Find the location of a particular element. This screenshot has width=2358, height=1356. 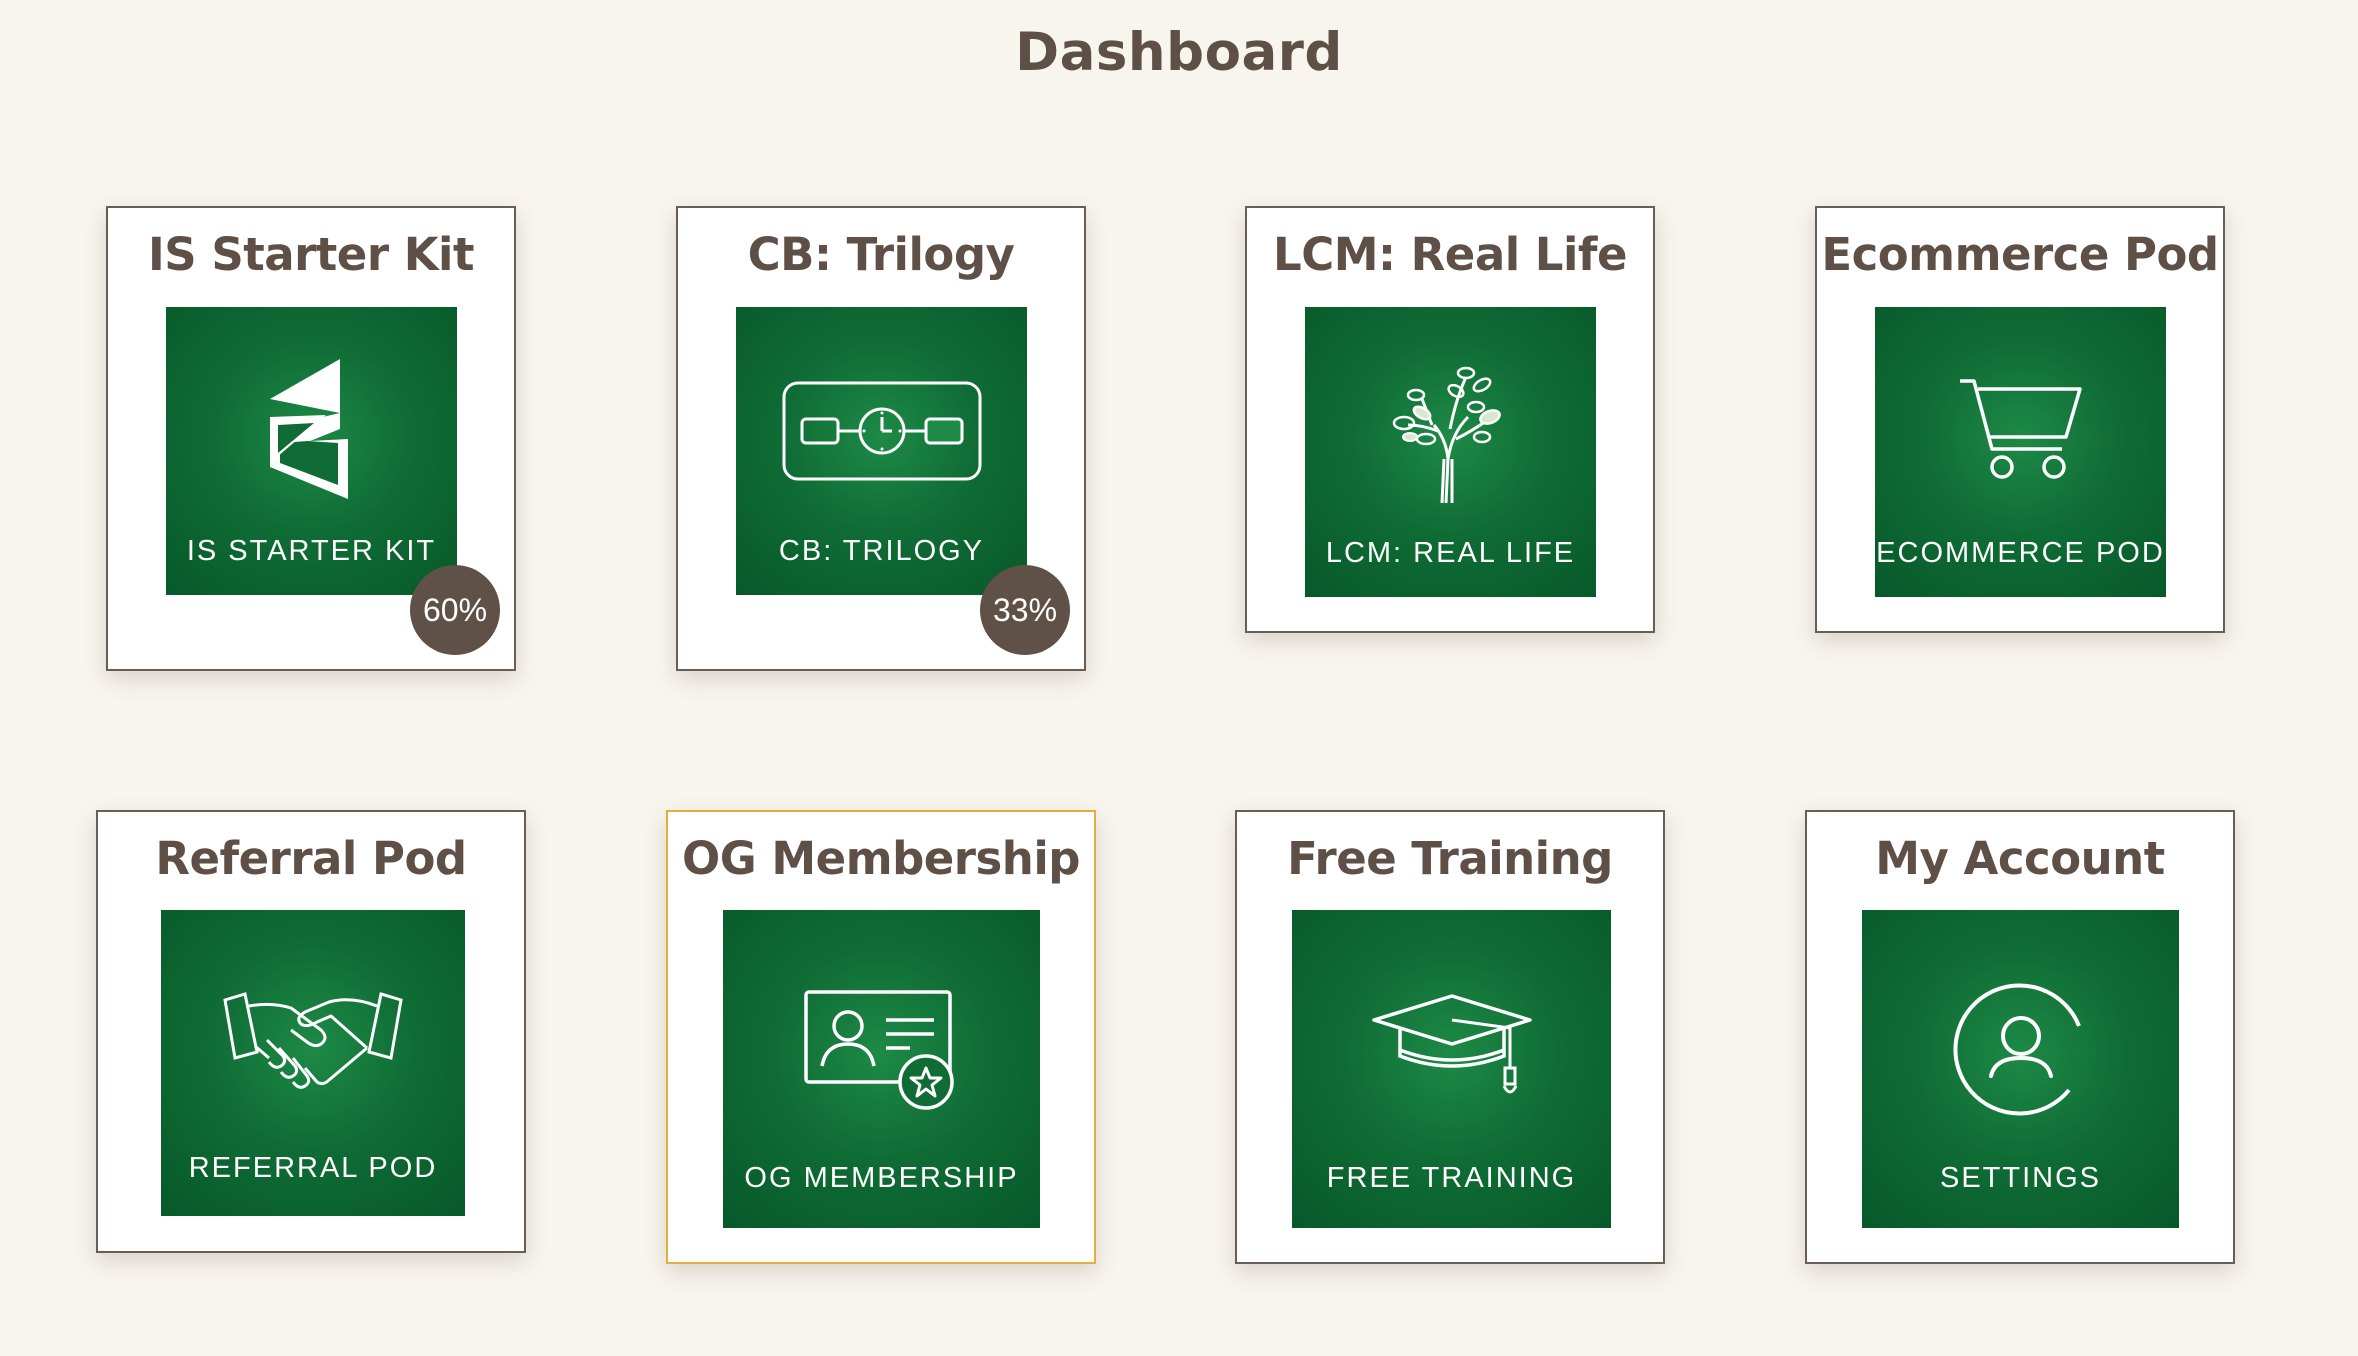

card-title: Free Training is located at coordinates (1450, 858).